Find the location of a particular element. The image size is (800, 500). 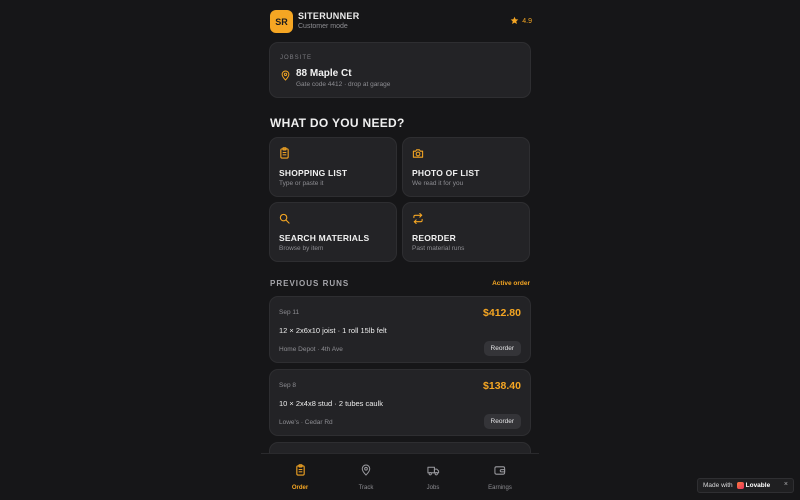

run-store: Lowe's · Cedar Rd is located at coordinates (306, 422).